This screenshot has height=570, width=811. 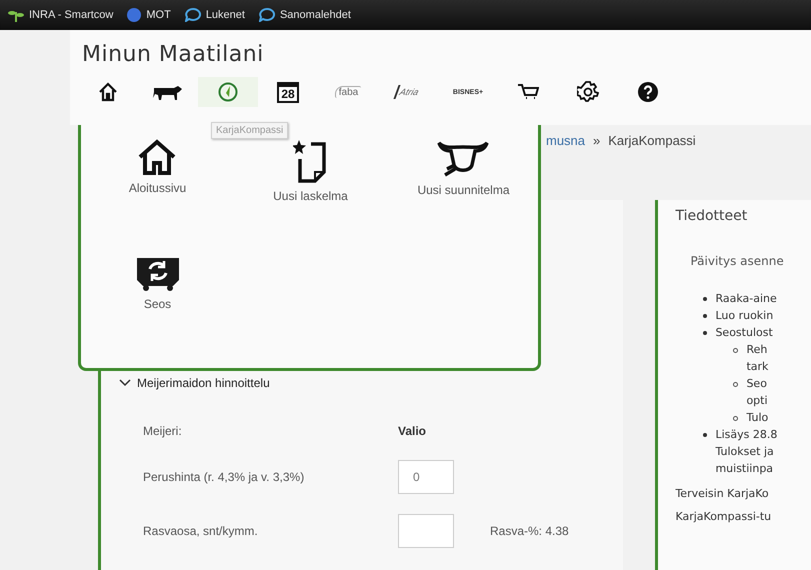 What do you see at coordinates (596, 140) in the screenshot?
I see `breadcrumb-text: »` at bounding box center [596, 140].